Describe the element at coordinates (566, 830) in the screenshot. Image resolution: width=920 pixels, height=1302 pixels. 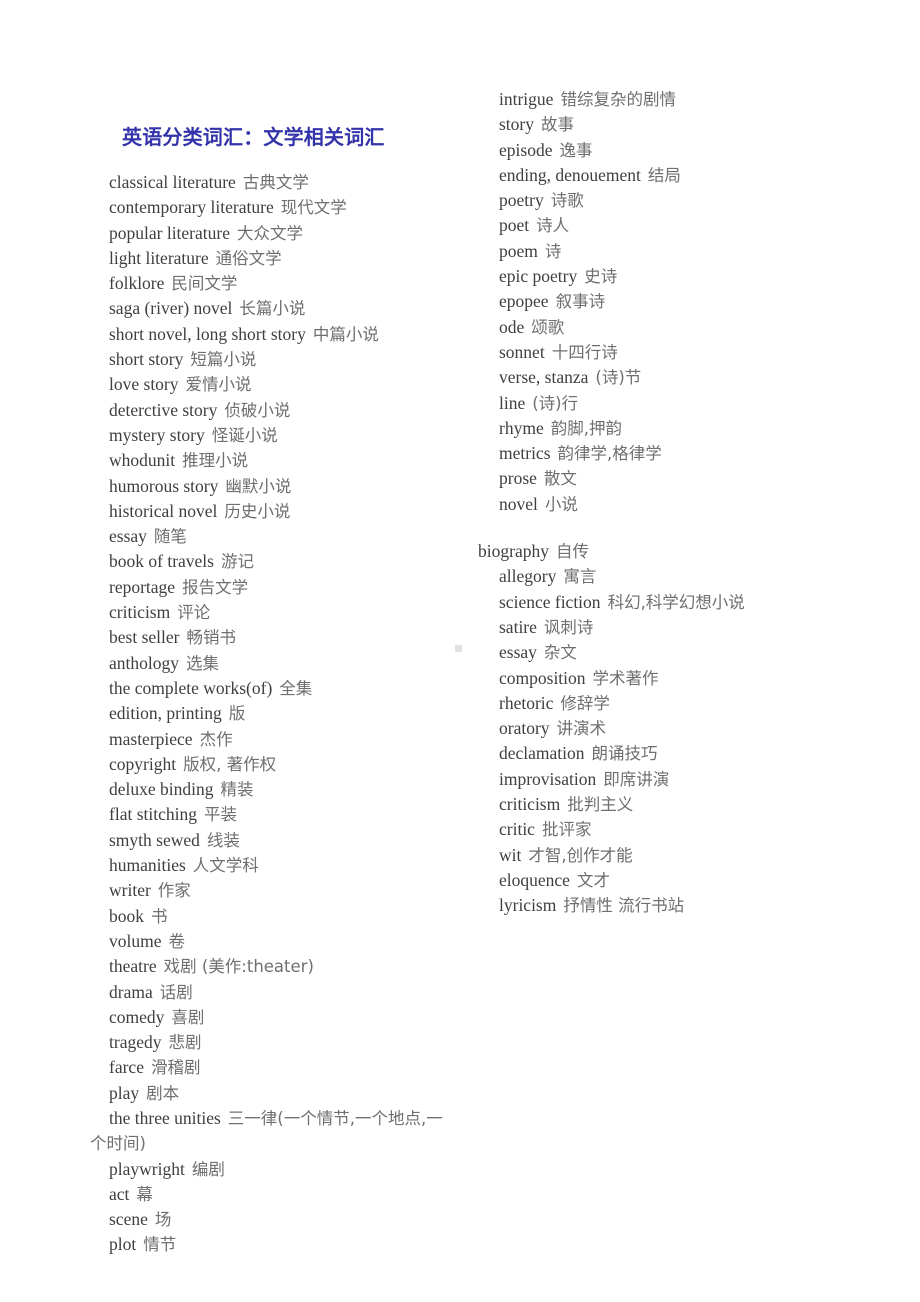
I see `entry-term-zh: 批评家` at that location.